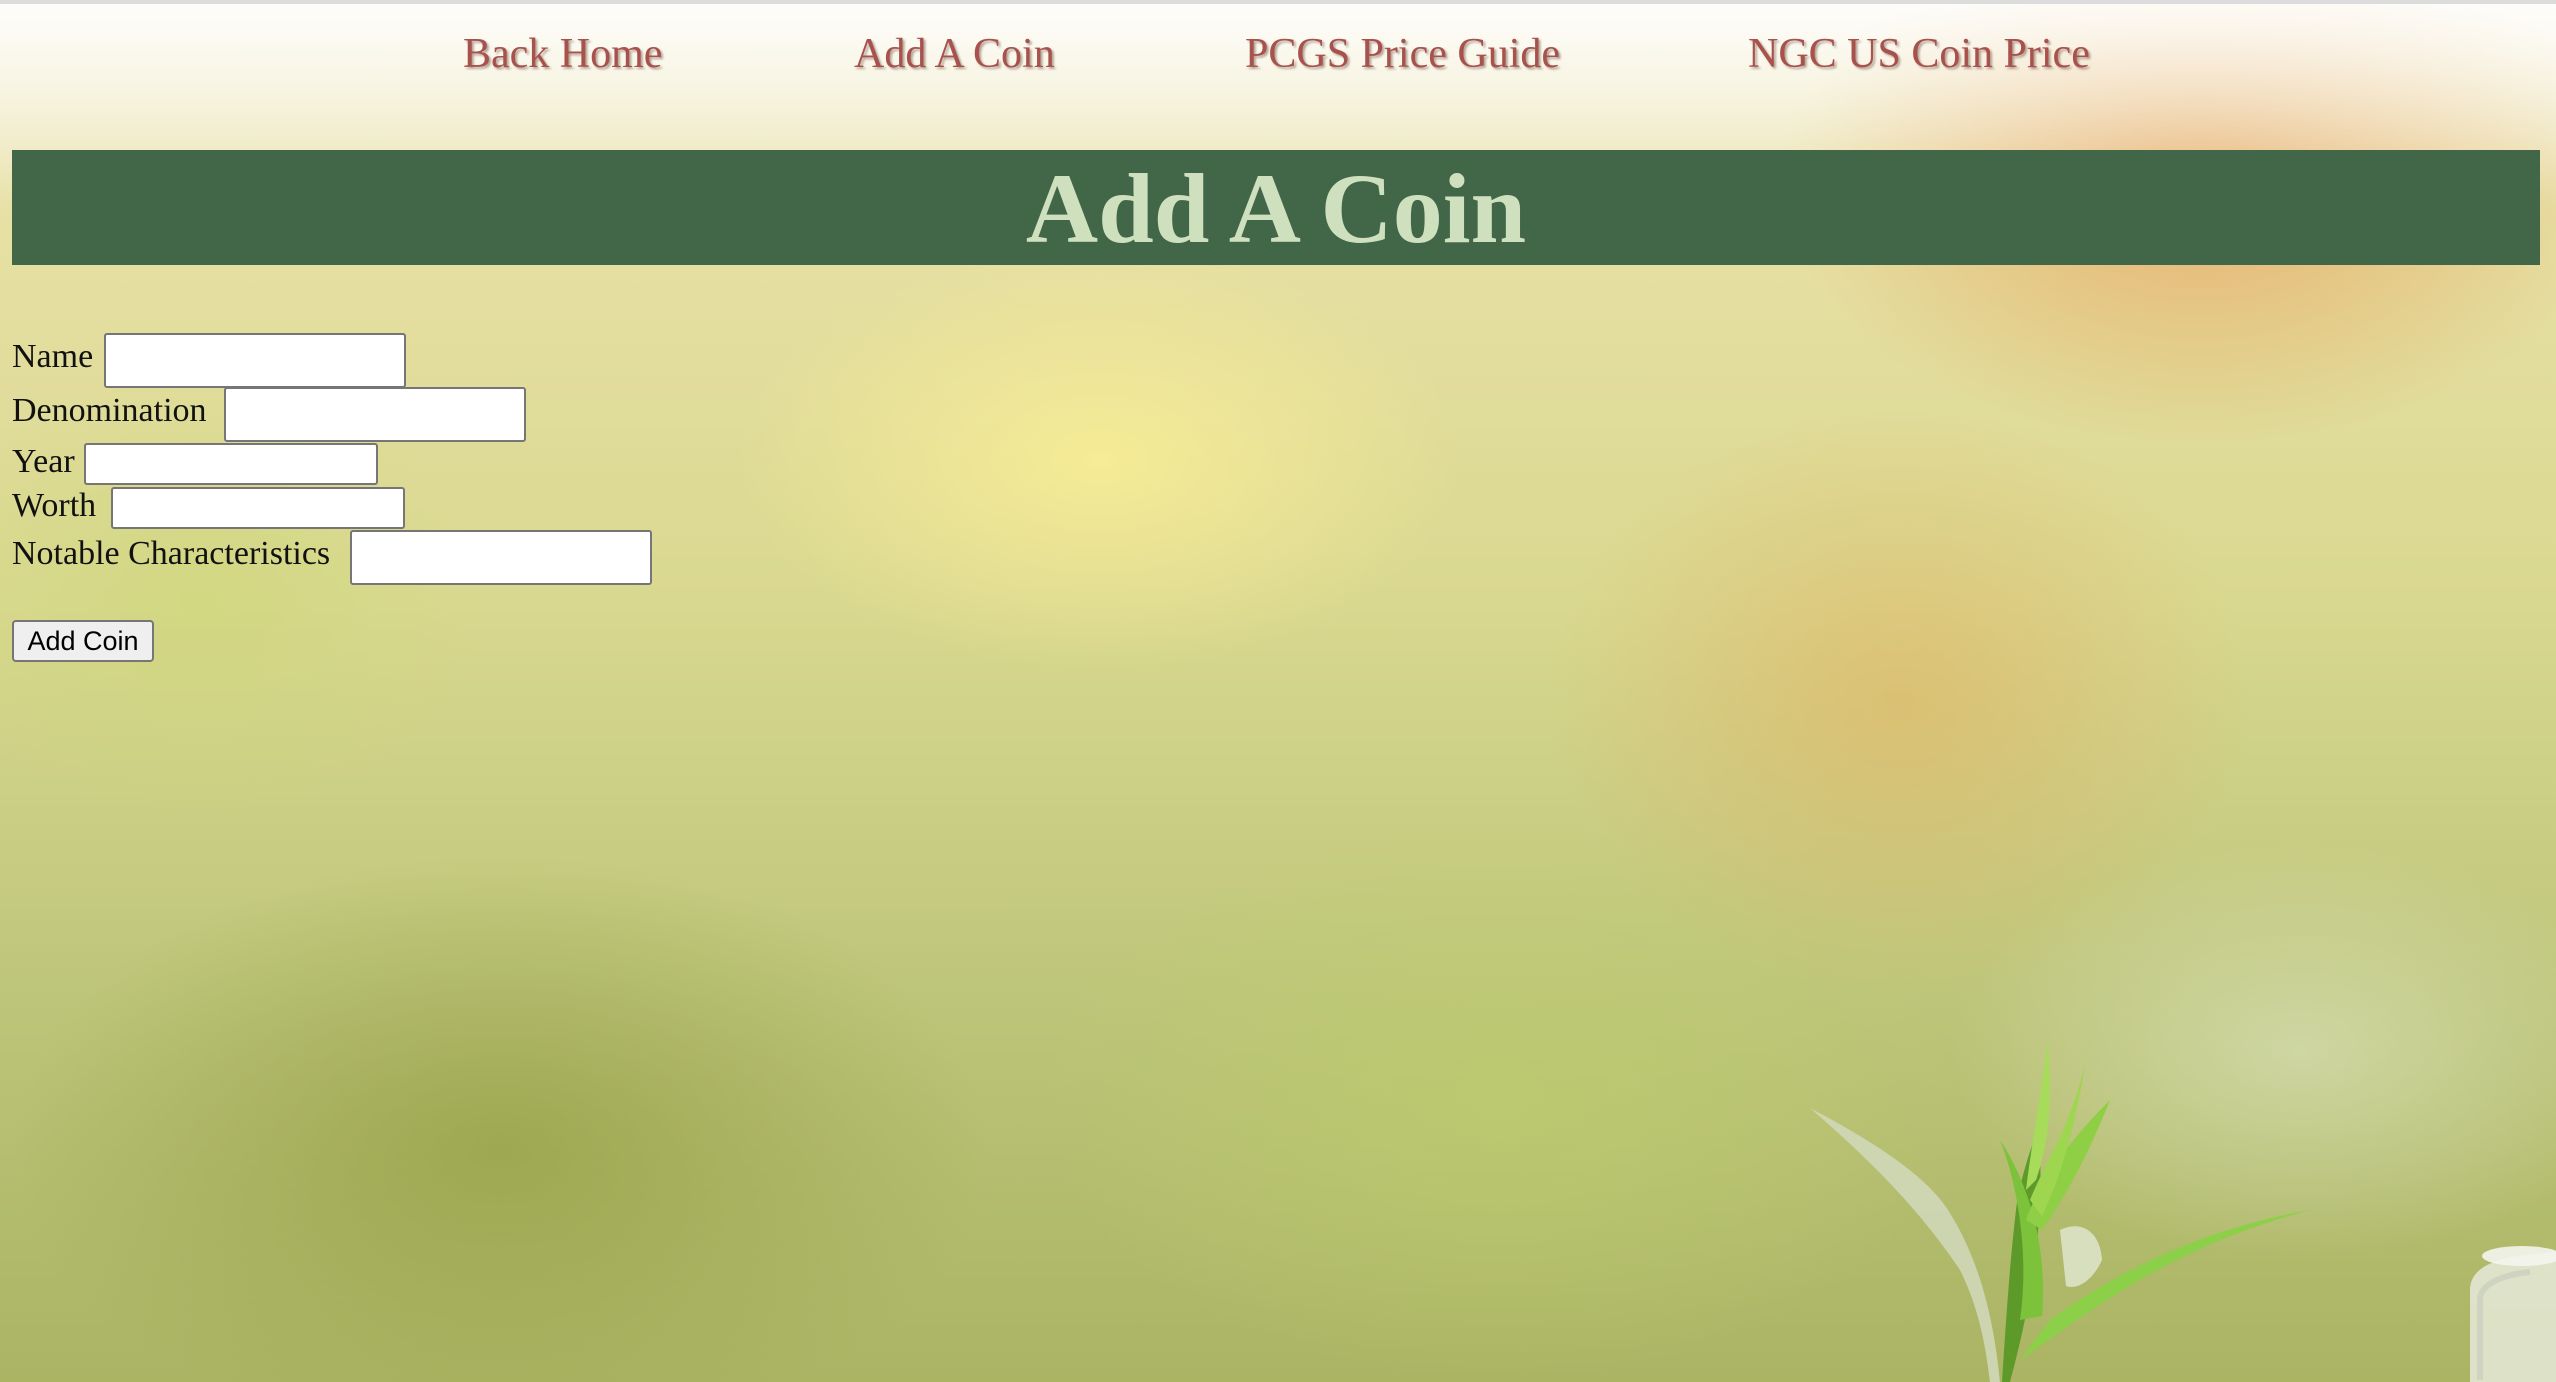 This screenshot has width=2556, height=1382. I want to click on notable-characteristics-label: Notable Characteristics, so click(171, 553).